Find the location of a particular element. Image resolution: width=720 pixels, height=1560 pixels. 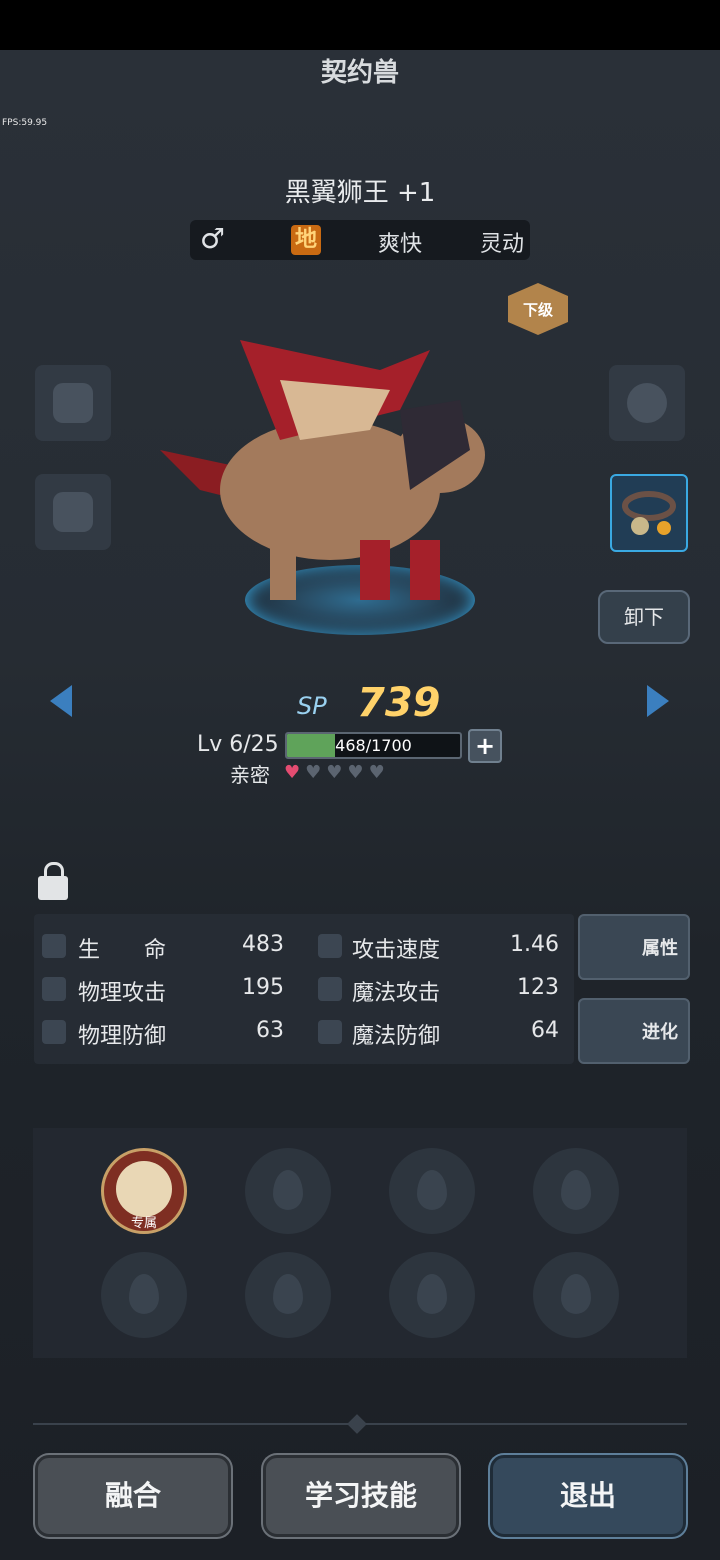

xp-text: 468/1700 is located at coordinates (373, 745).